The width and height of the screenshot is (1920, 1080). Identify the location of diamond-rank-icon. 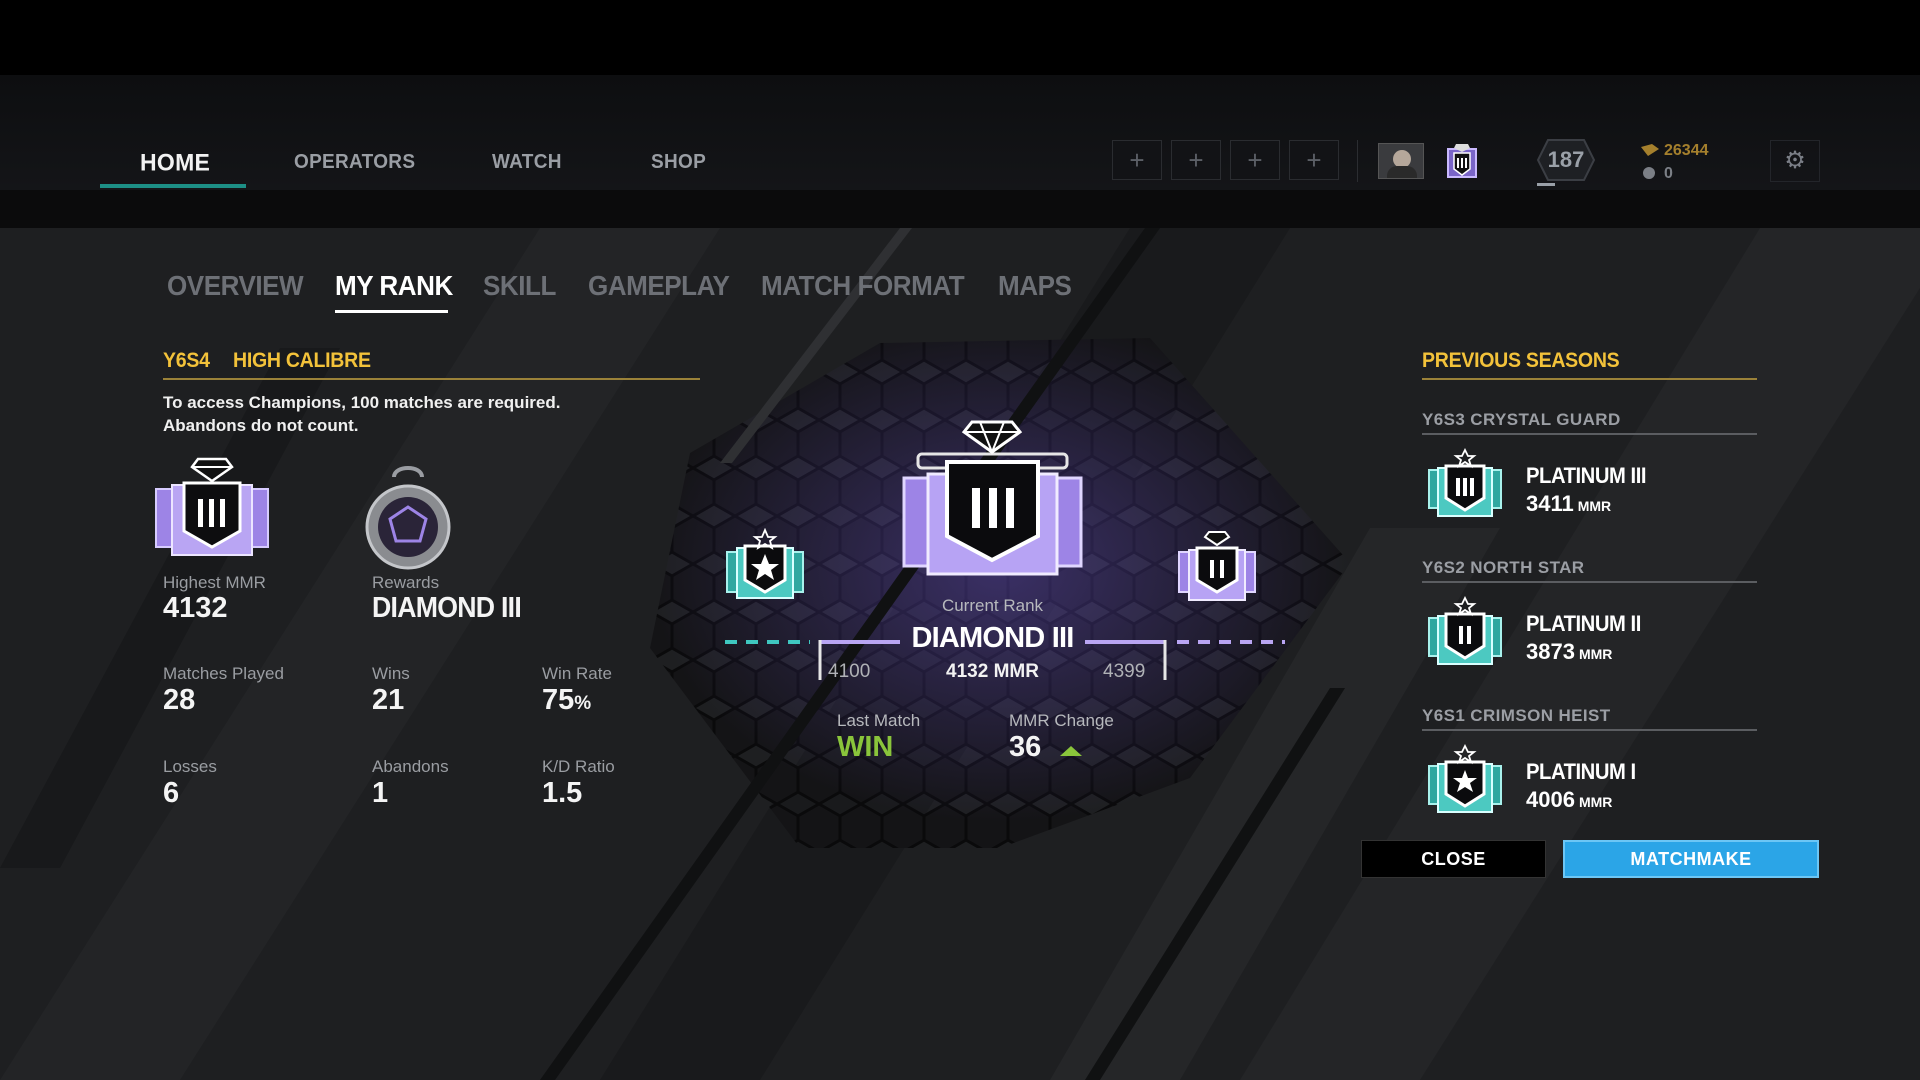
(212, 506).